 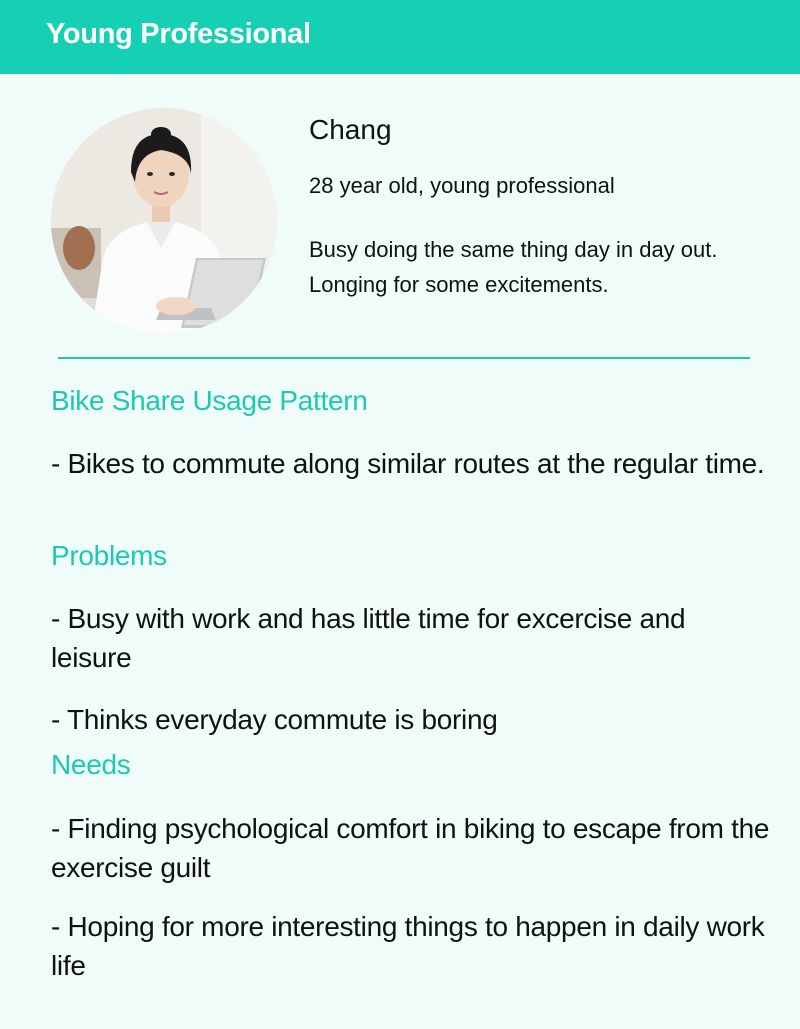 I want to click on persona-name: Chang, so click(x=350, y=129).